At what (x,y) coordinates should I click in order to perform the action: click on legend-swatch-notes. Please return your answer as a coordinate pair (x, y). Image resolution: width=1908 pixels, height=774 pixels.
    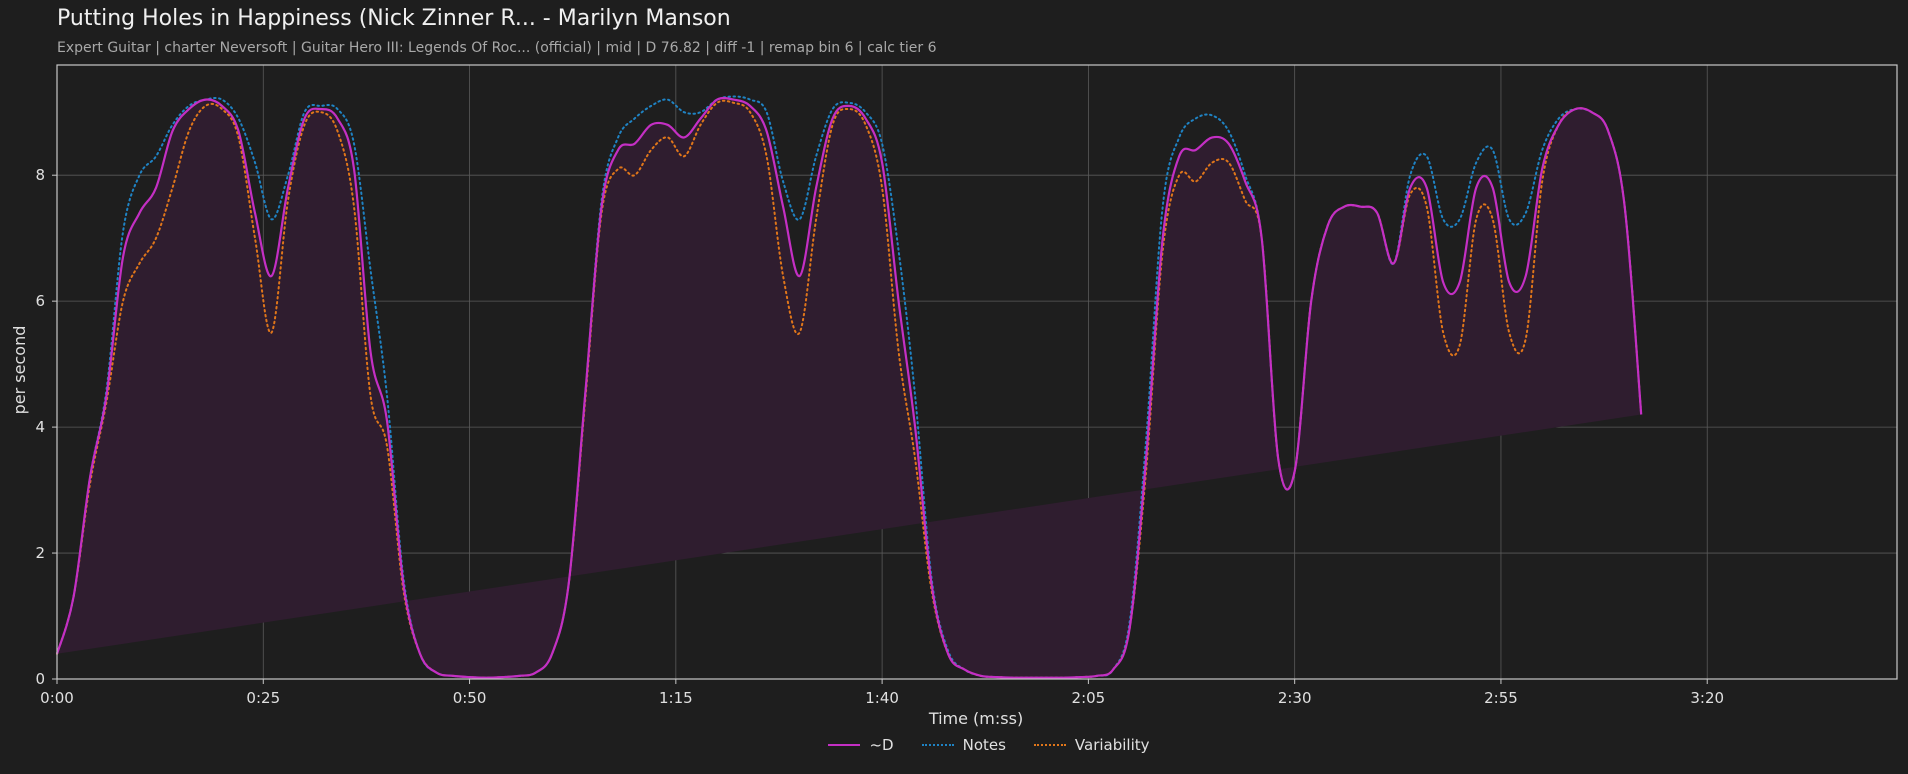
    Looking at the image, I should click on (937, 745).